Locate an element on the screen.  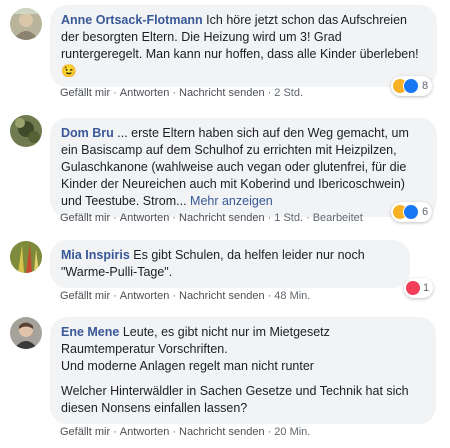
reaction-summary: 6 is located at coordinates (412, 212).